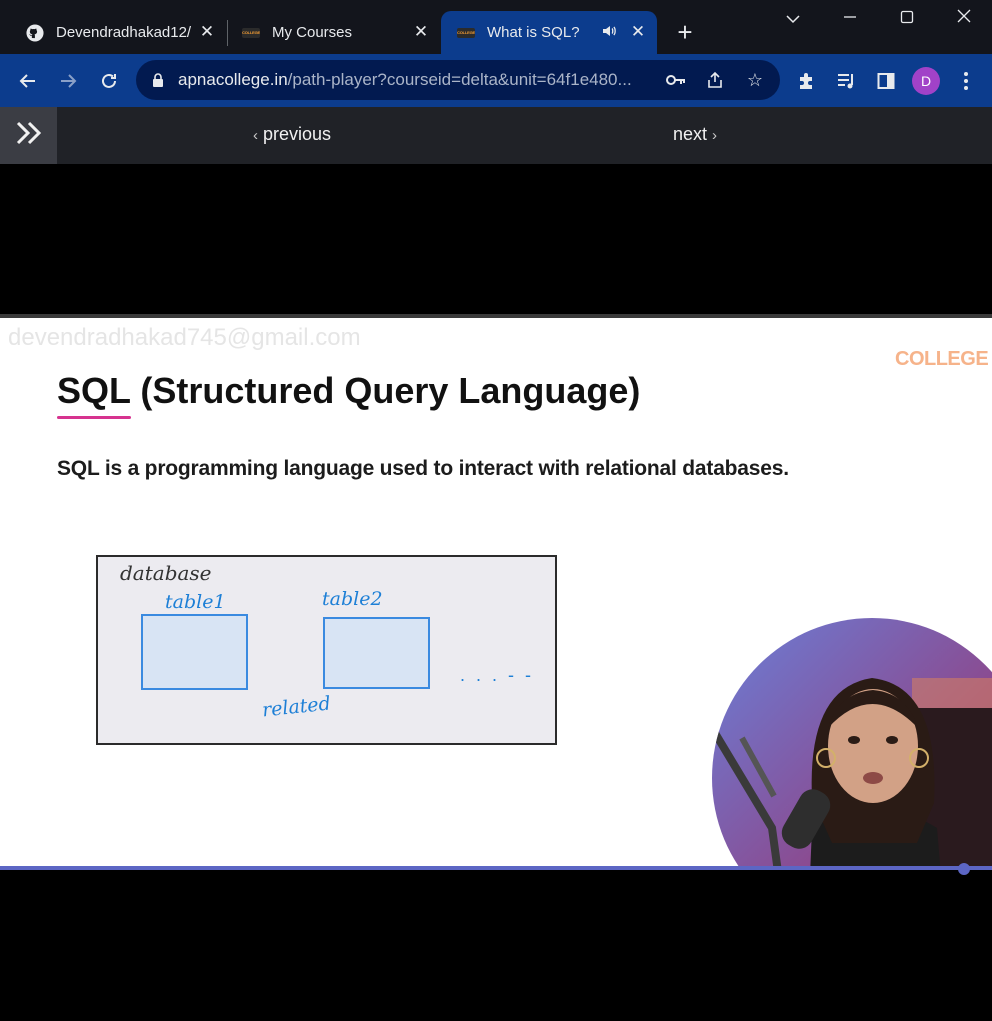 The width and height of the screenshot is (992, 1021). I want to click on presenter-webcam-image, so click(852, 743).